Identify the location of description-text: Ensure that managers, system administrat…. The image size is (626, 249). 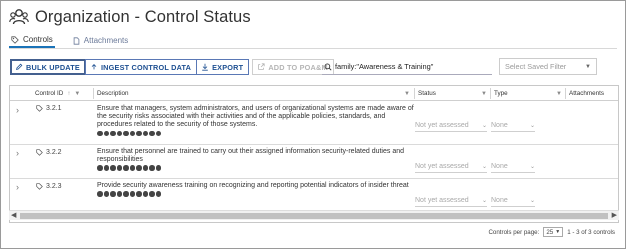
(255, 117).